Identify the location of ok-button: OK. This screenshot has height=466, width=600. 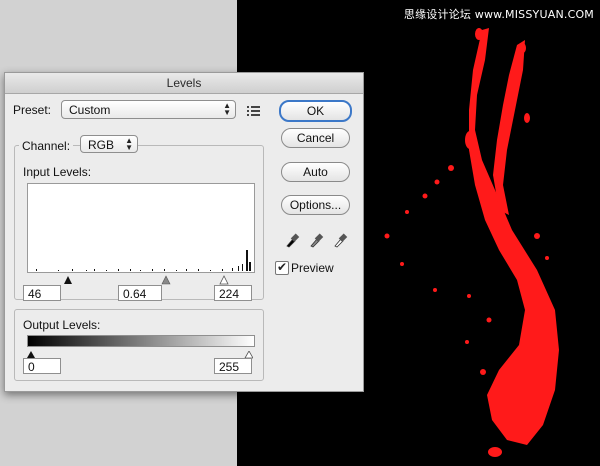
(315, 111).